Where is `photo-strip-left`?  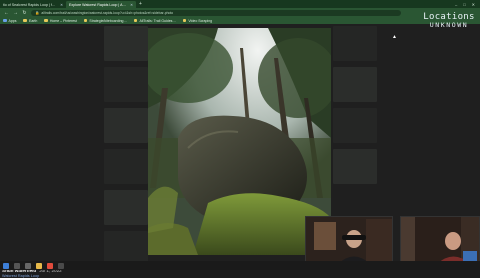 photo-strip-left is located at coordinates (126, 146).